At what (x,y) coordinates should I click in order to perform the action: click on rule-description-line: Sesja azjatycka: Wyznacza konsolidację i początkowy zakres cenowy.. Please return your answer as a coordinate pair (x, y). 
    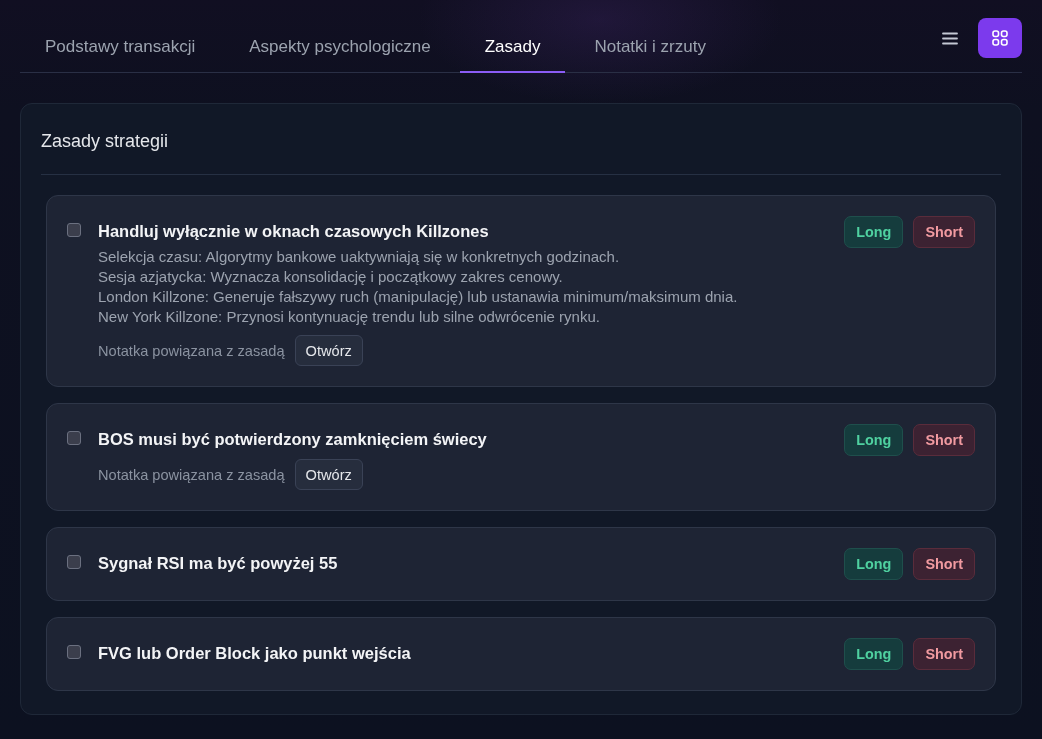
    Looking at the image, I should click on (331, 277).